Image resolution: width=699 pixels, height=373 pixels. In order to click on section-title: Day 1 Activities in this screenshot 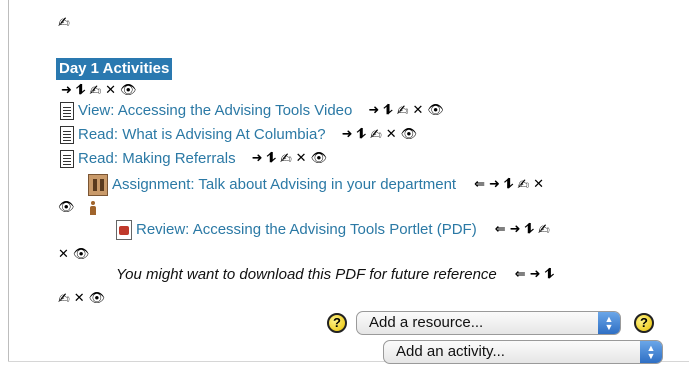, I will do `click(114, 69)`.